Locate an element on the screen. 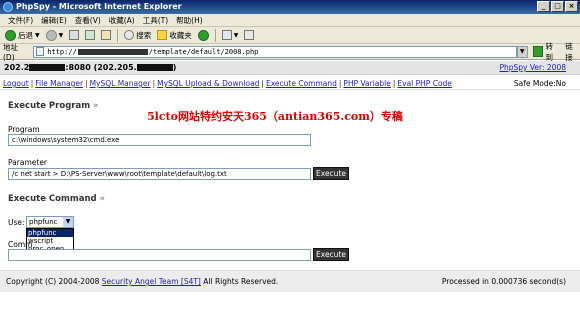 This screenshot has width=580, height=334. url-suffix: /template/default/2008.php is located at coordinates (203, 51).